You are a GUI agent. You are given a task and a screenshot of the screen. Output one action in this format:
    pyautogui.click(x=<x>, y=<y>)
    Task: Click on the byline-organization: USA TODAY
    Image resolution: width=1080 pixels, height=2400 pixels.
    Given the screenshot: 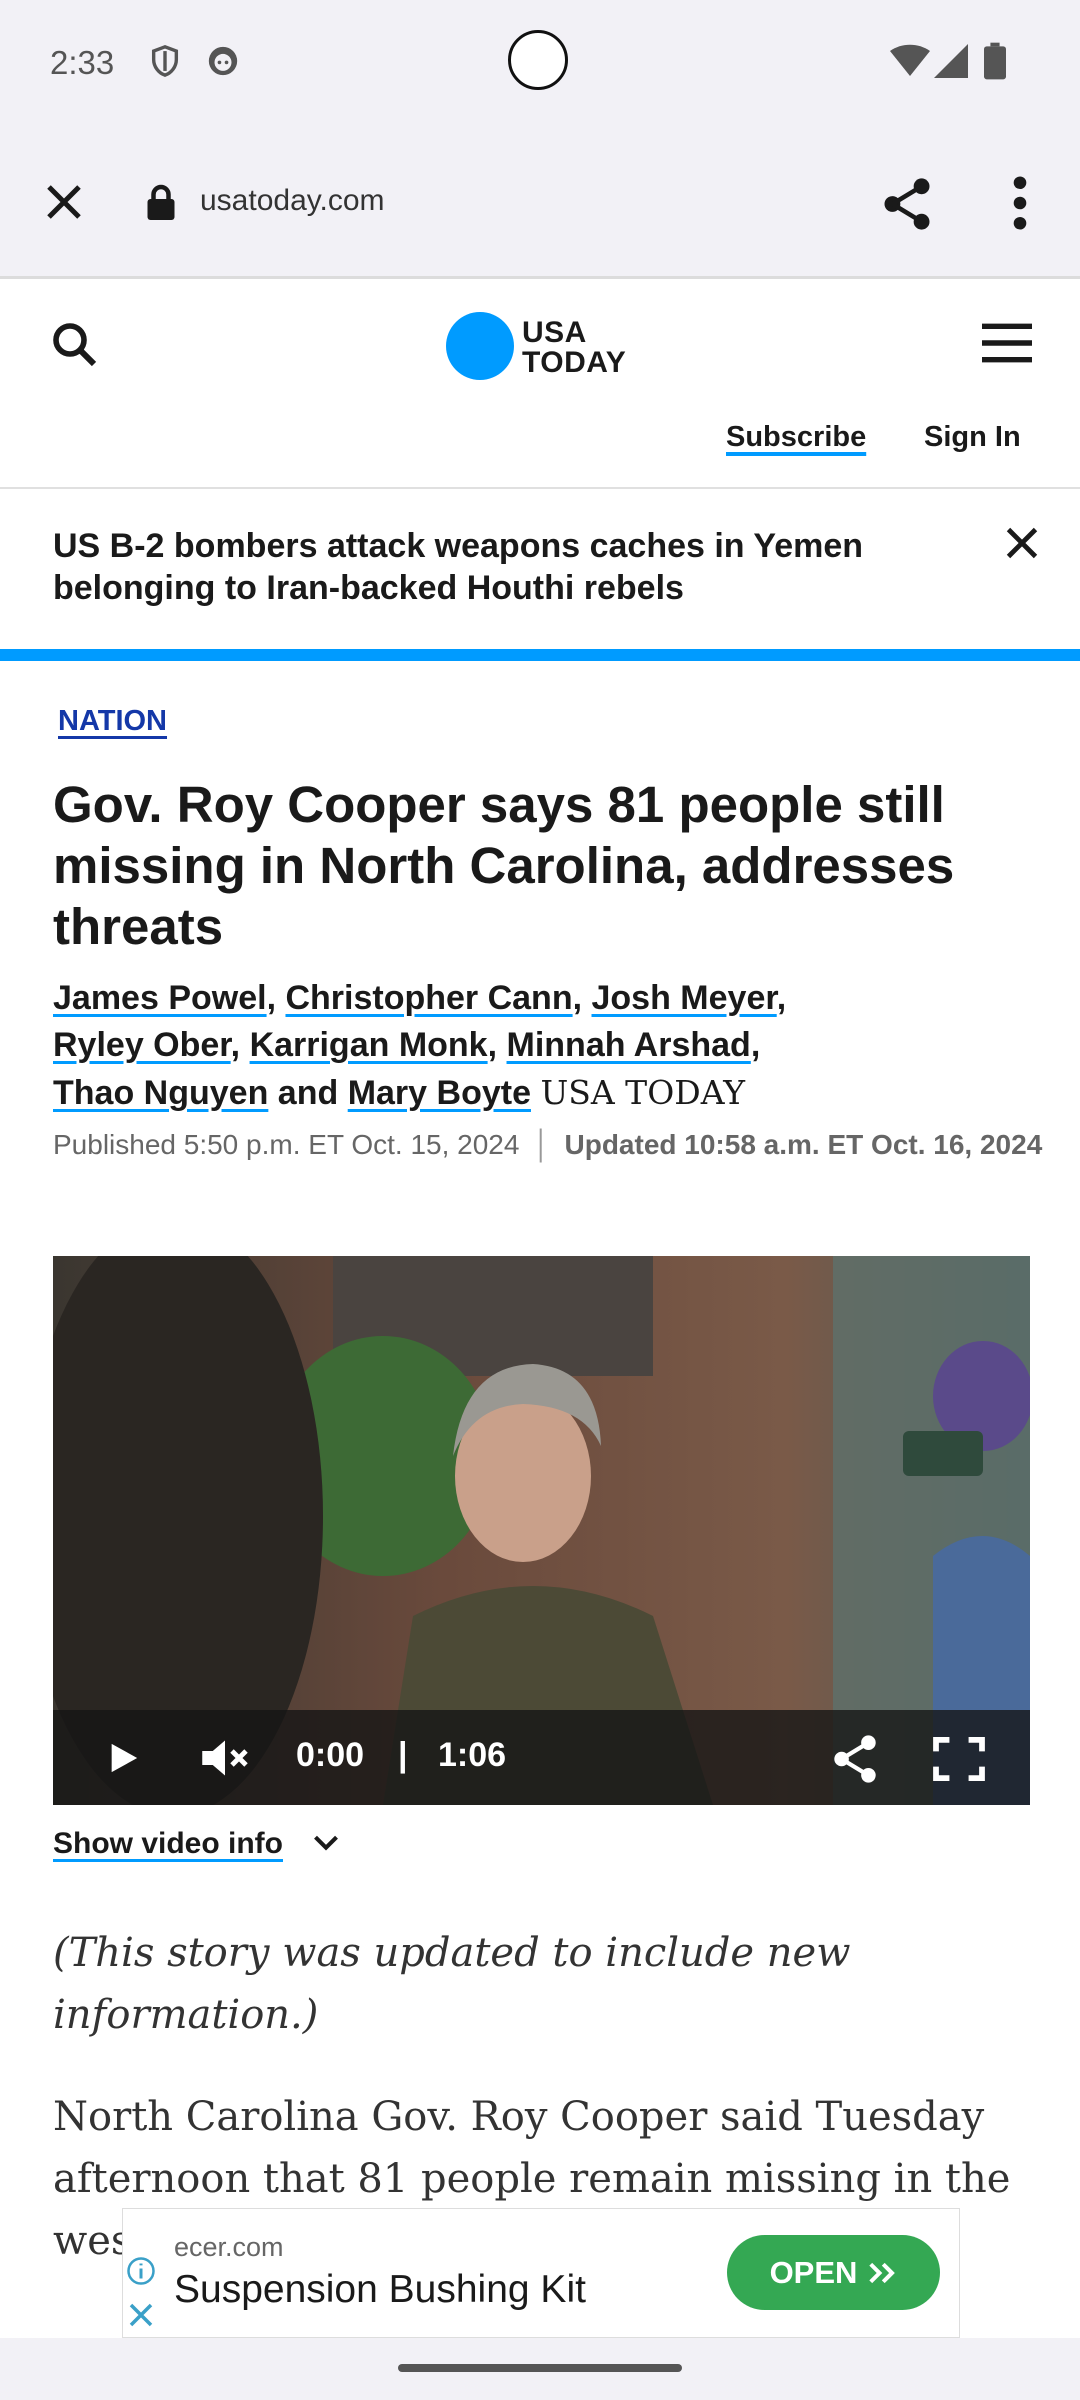 What is the action you would take?
    pyautogui.click(x=642, y=1092)
    